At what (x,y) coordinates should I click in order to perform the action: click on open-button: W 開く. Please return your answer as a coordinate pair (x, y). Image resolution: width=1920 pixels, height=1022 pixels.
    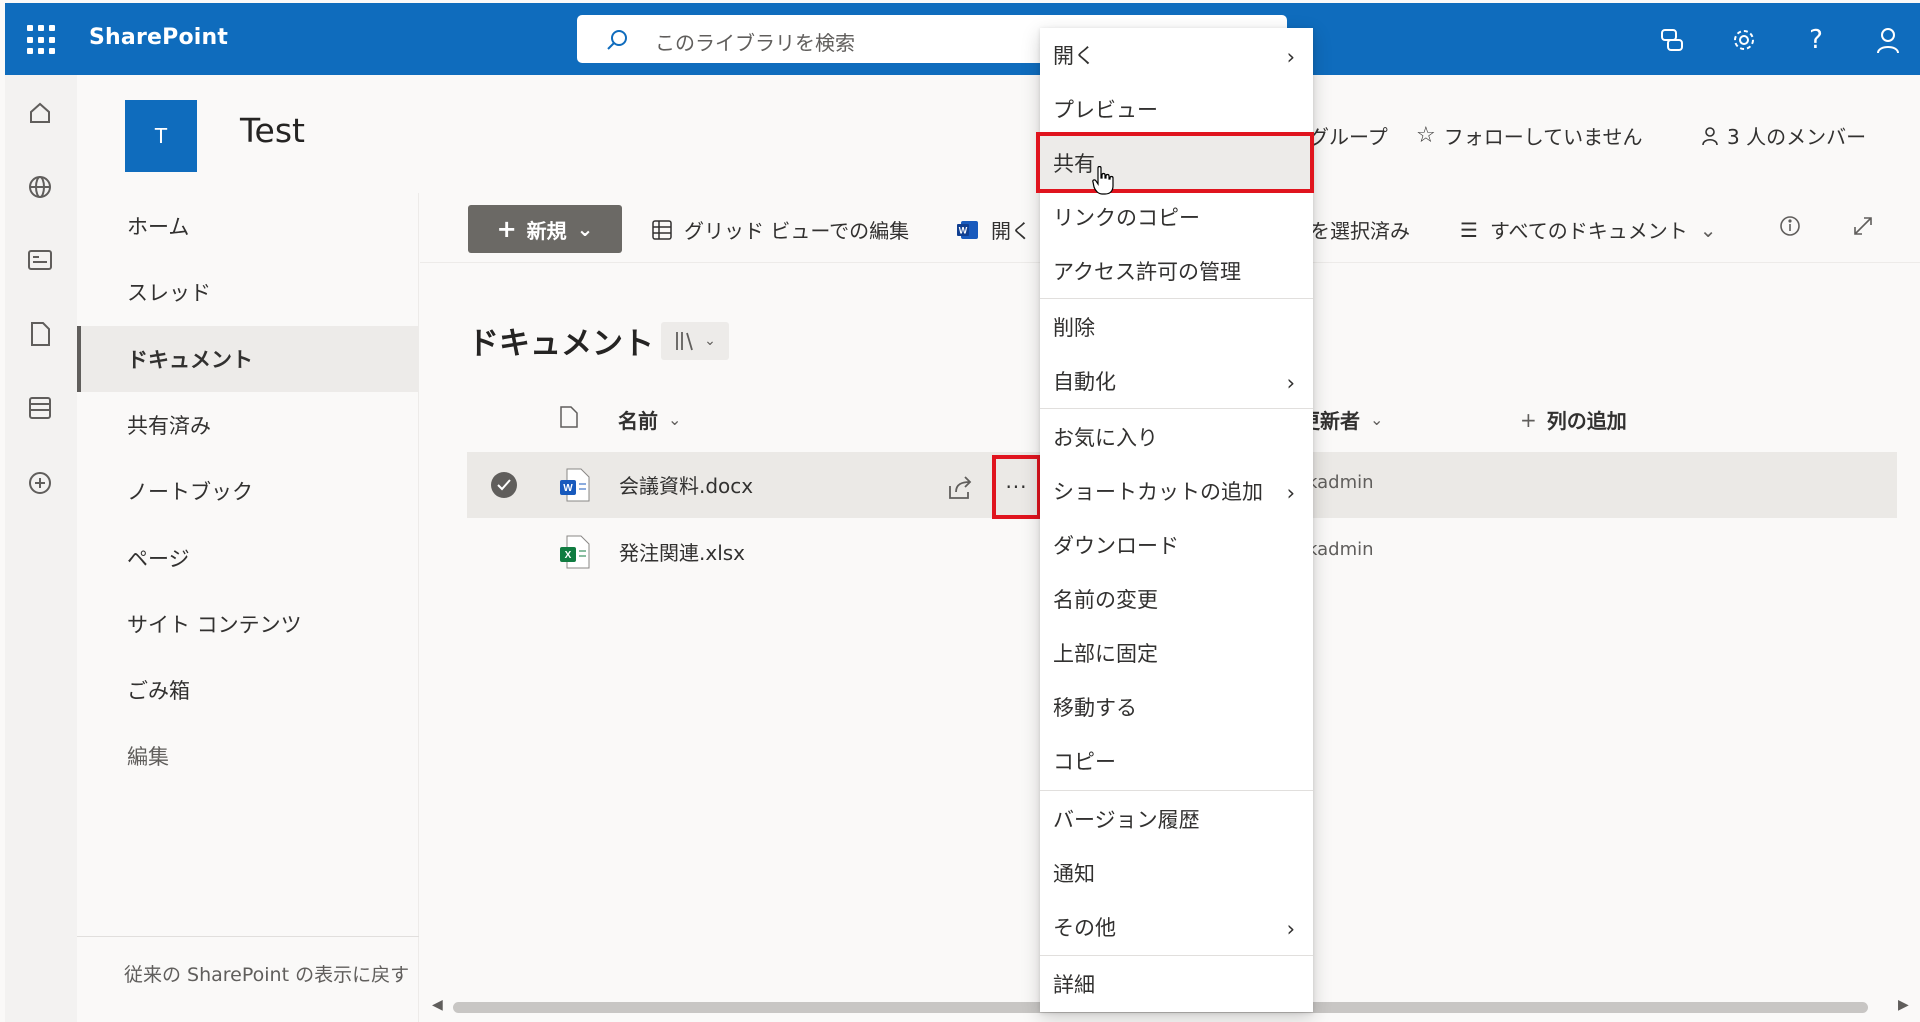
    Looking at the image, I should click on (994, 229).